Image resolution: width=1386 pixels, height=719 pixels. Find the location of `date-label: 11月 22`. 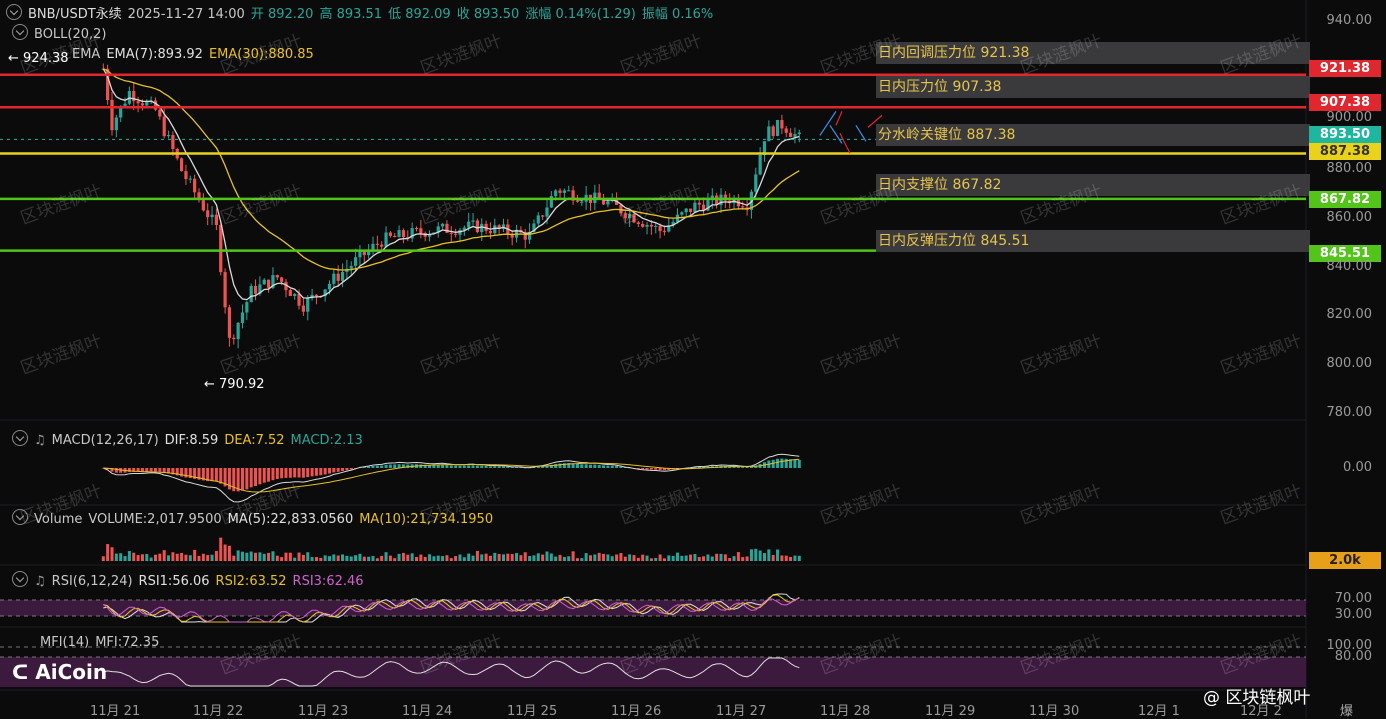

date-label: 11月 22 is located at coordinates (218, 711).